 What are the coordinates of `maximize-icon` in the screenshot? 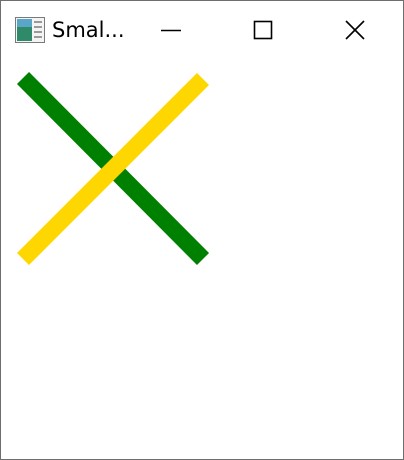 It's located at (263, 30).